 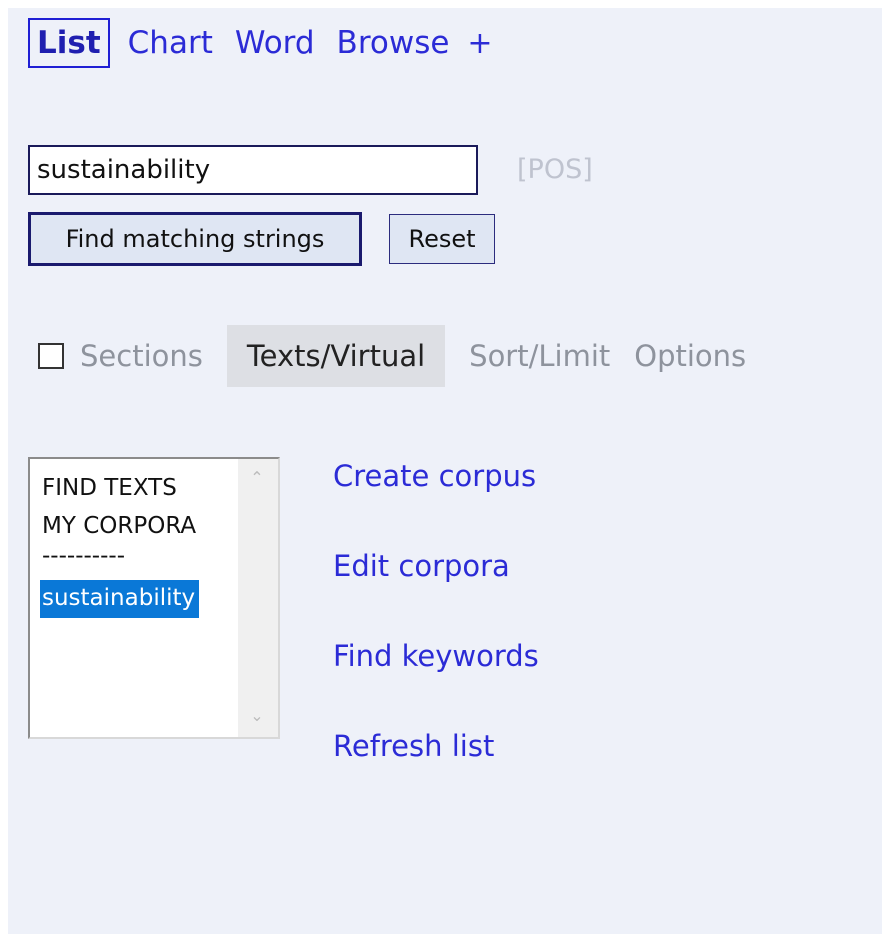 What do you see at coordinates (336, 356) in the screenshot?
I see `tab-texts-virtual: Texts/Virtual` at bounding box center [336, 356].